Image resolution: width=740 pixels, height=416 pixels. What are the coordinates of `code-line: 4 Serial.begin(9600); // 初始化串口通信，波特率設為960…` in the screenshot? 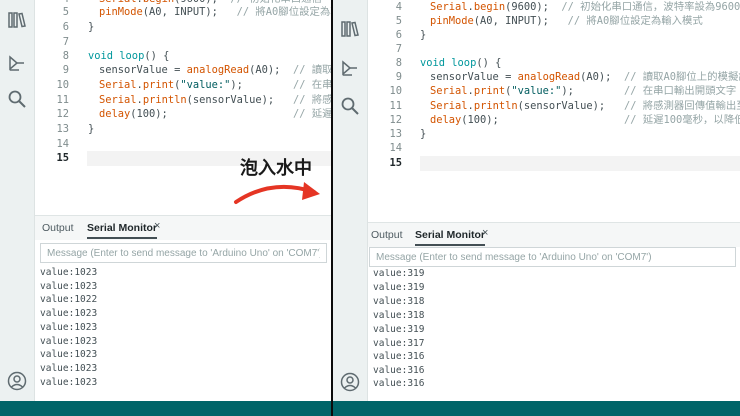 It's located at (567, 7).